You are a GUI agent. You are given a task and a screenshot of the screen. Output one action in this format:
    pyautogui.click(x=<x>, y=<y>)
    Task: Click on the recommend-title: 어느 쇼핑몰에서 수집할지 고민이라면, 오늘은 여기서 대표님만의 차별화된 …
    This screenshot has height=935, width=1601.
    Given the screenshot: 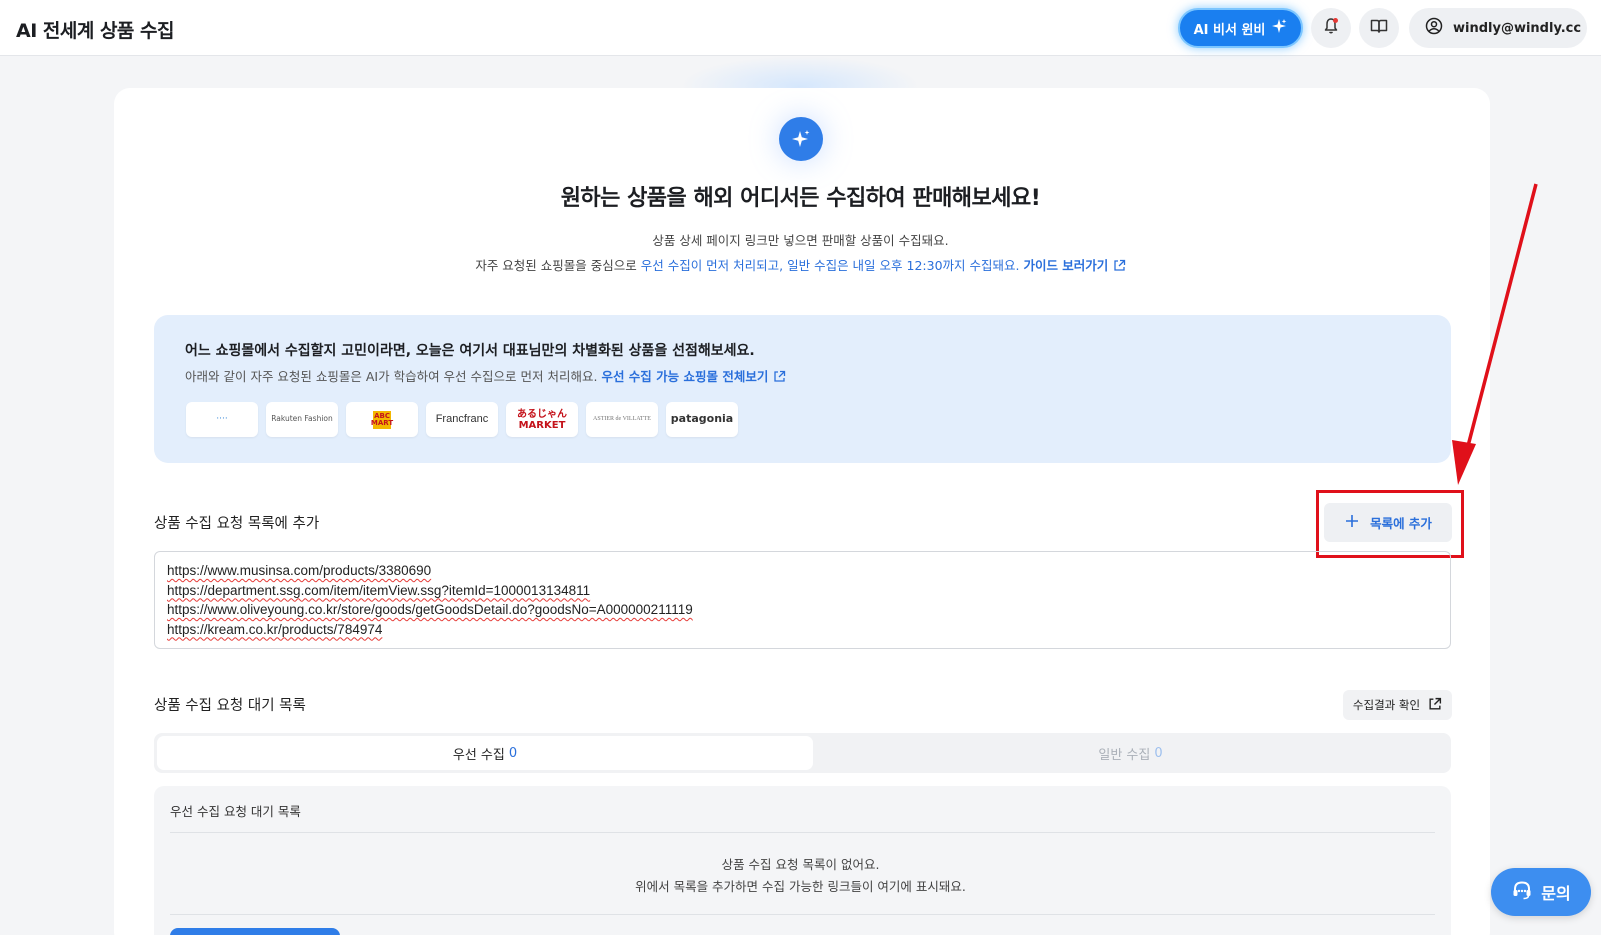 What is the action you would take?
    pyautogui.click(x=470, y=351)
    